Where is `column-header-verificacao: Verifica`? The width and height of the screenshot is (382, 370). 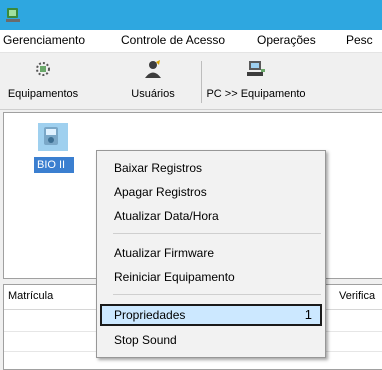 column-header-verificacao: Verifica is located at coordinates (357, 296).